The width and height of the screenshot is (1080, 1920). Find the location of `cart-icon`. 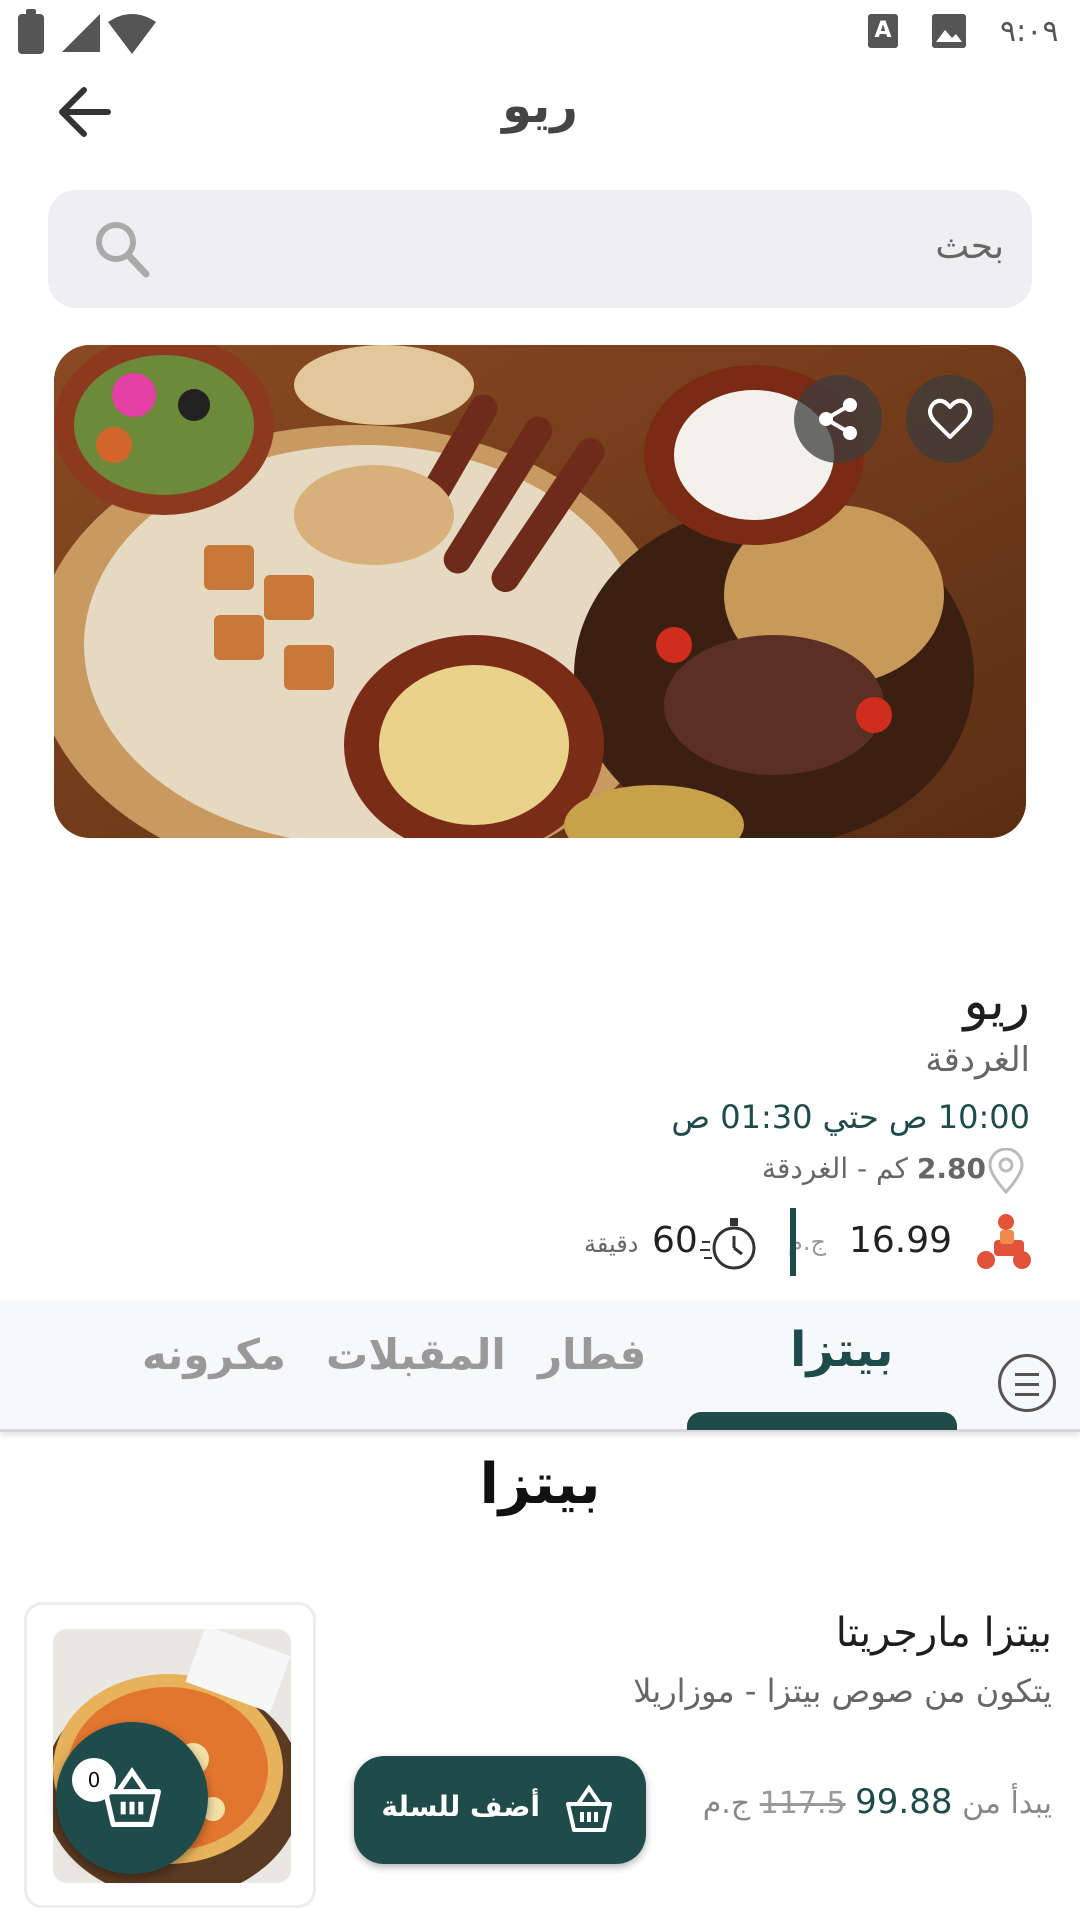

cart-icon is located at coordinates (589, 1808).